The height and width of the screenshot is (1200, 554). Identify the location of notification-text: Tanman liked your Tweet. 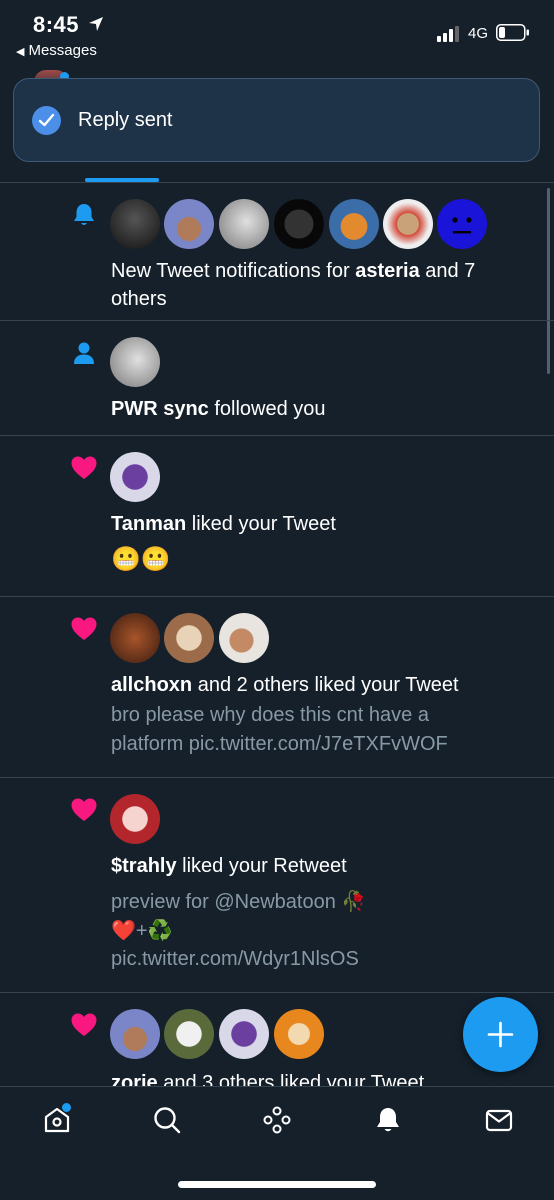
(316, 524).